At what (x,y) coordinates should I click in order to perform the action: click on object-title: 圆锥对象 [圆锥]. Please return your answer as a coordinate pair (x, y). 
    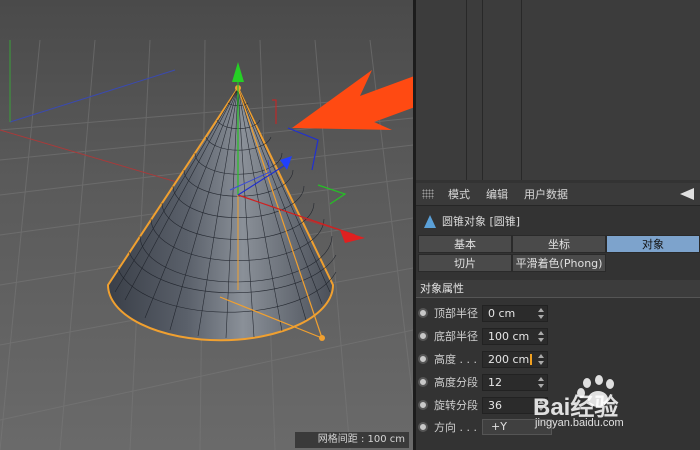
    Looking at the image, I should click on (558, 221).